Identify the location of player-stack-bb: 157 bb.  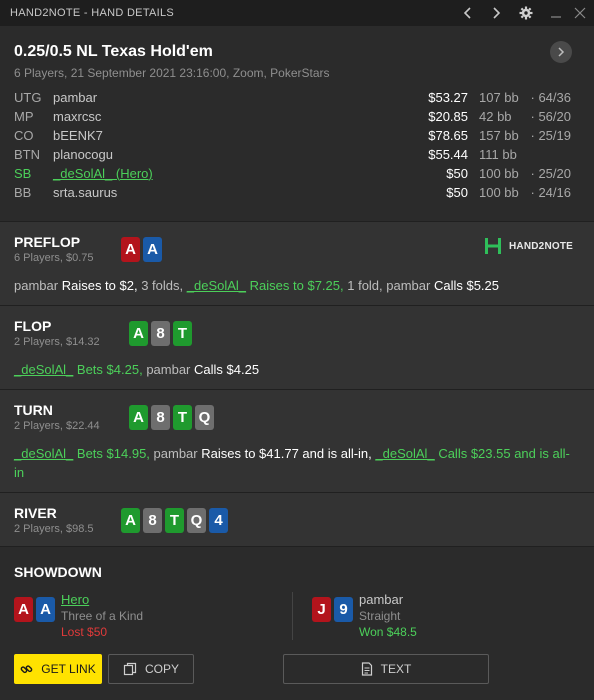
(499, 135).